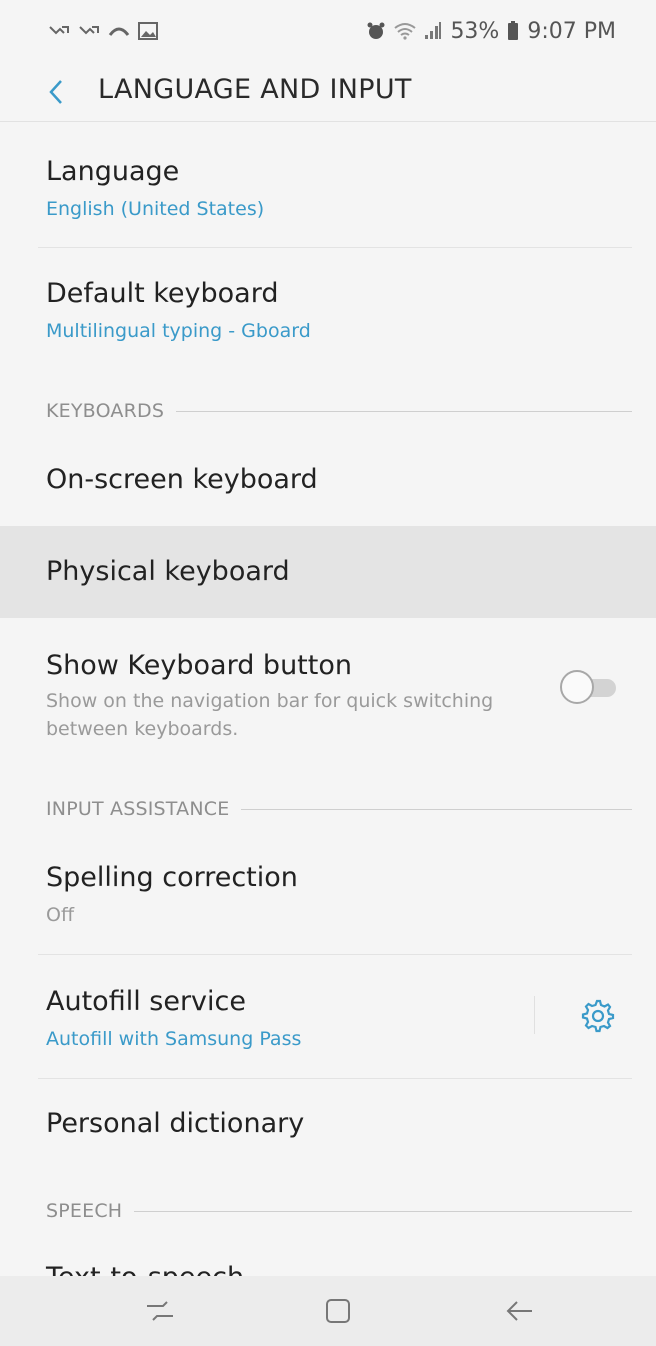 The width and height of the screenshot is (656, 1346). What do you see at coordinates (182, 479) in the screenshot?
I see `setting-onscreen-keyboard-title: On-screen keyboard` at bounding box center [182, 479].